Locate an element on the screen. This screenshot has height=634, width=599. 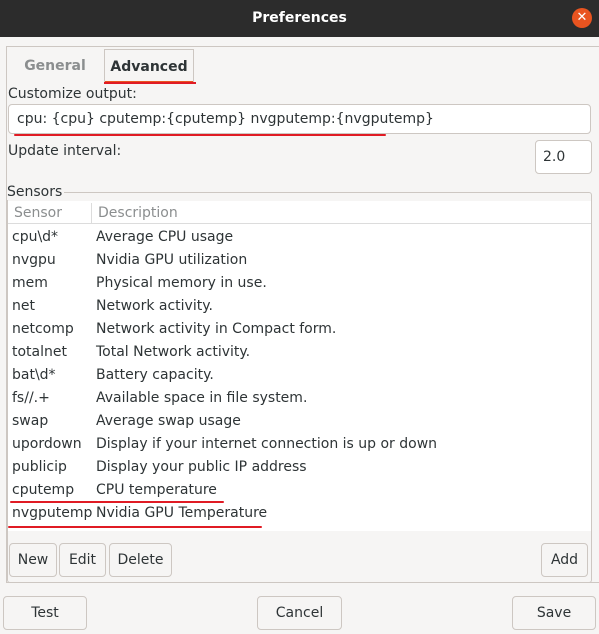
table-row: netcomp Network activity in Compact form. is located at coordinates (299, 329).